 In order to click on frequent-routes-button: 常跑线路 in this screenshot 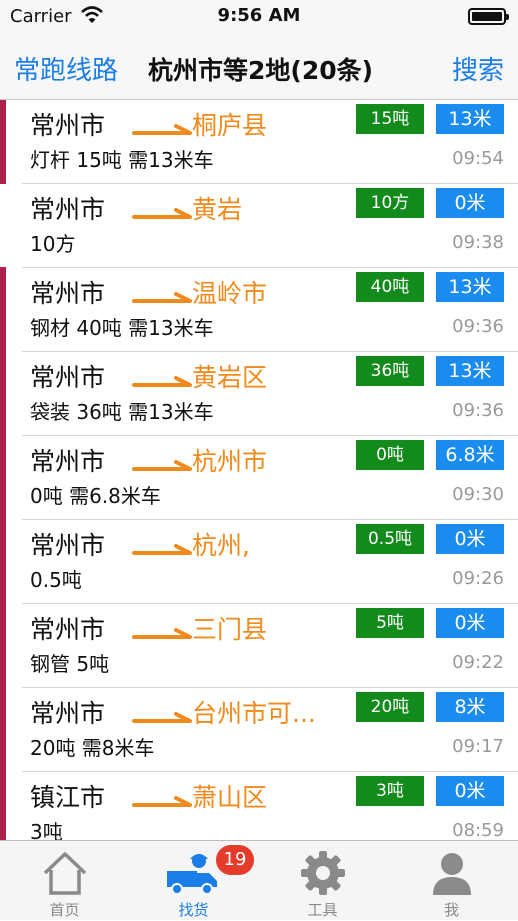, I will do `click(66, 68)`.